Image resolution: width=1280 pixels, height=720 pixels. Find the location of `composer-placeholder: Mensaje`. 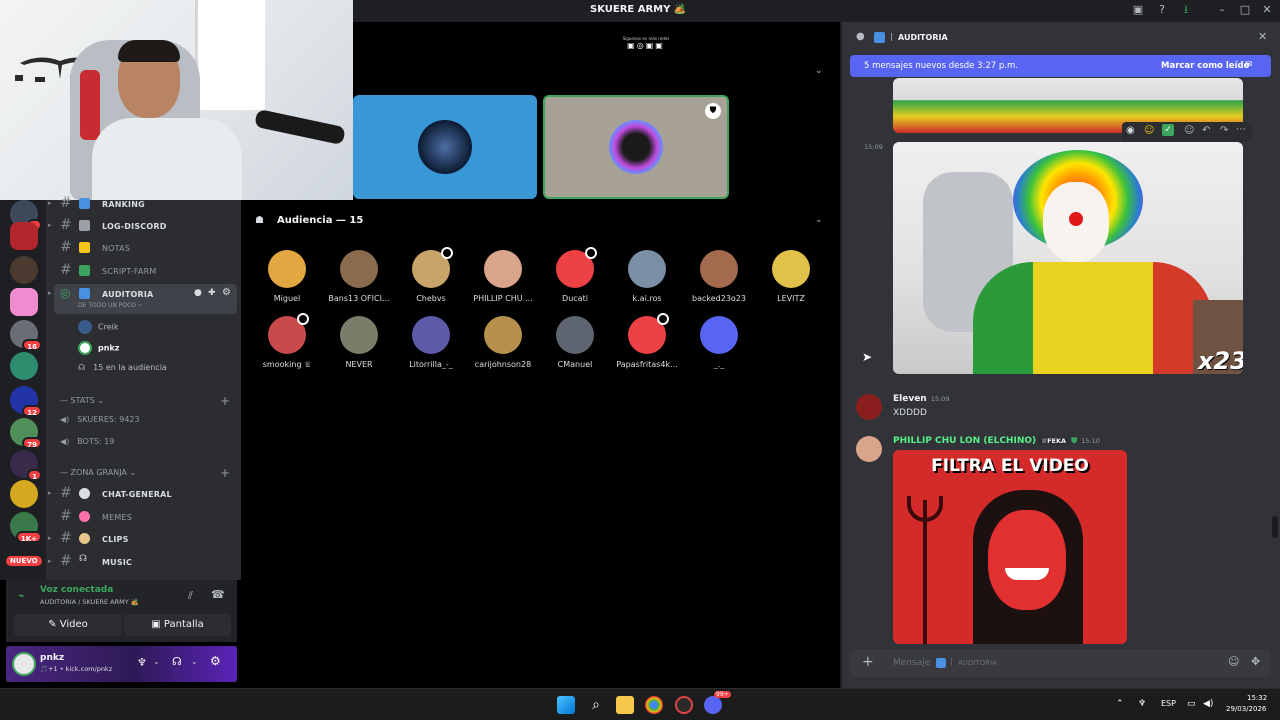

composer-placeholder: Mensaje is located at coordinates (911, 663).